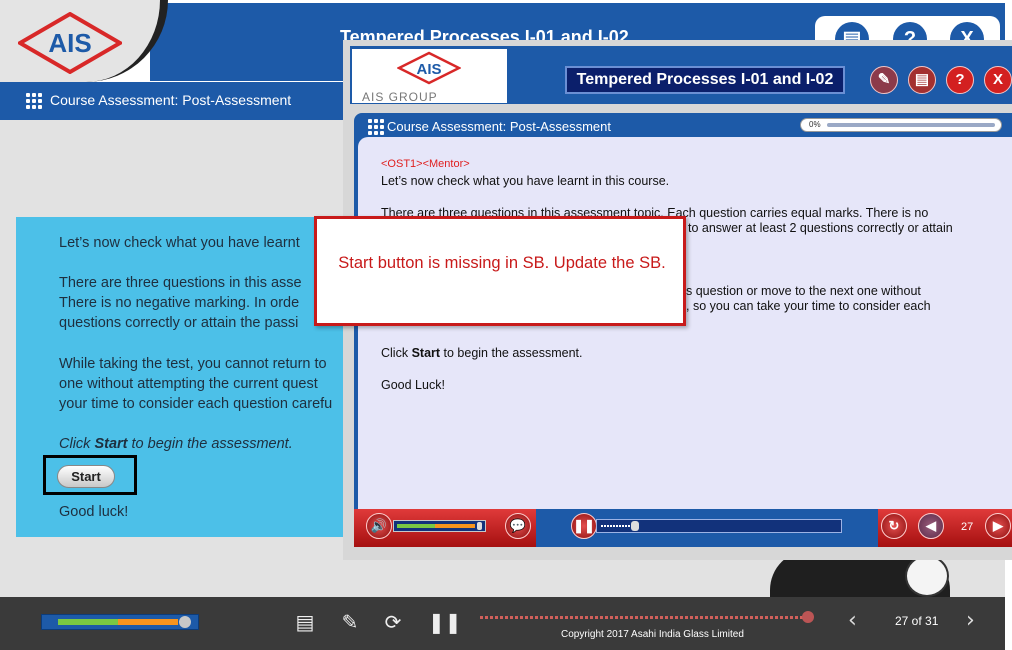  What do you see at coordinates (931, 526) in the screenshot?
I see `sb-prev-icon: ◀` at bounding box center [931, 526].